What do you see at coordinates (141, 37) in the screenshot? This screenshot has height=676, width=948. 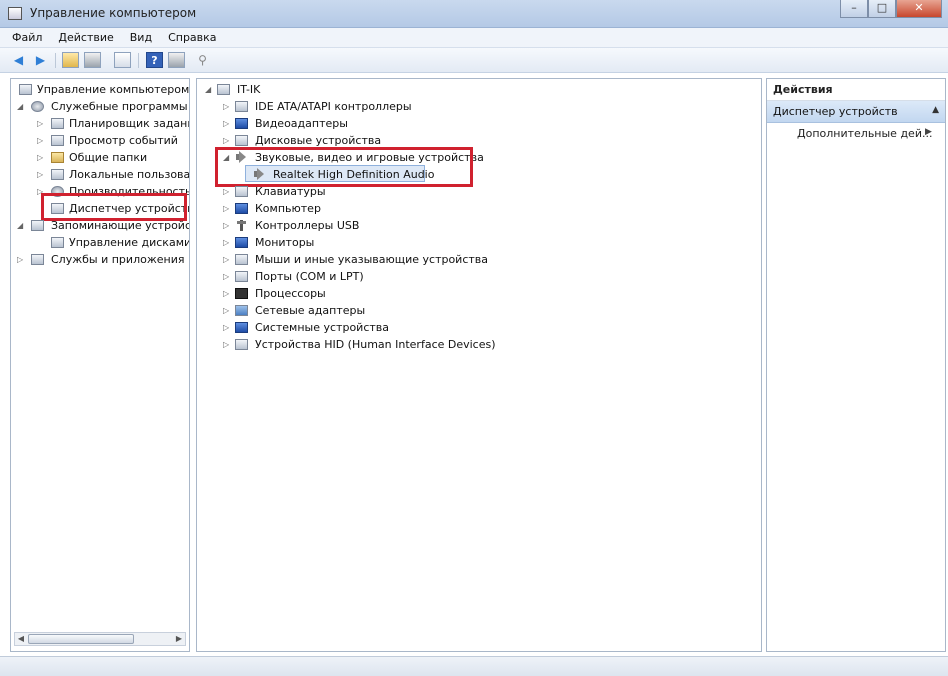 I see `menu-view: Вид` at bounding box center [141, 37].